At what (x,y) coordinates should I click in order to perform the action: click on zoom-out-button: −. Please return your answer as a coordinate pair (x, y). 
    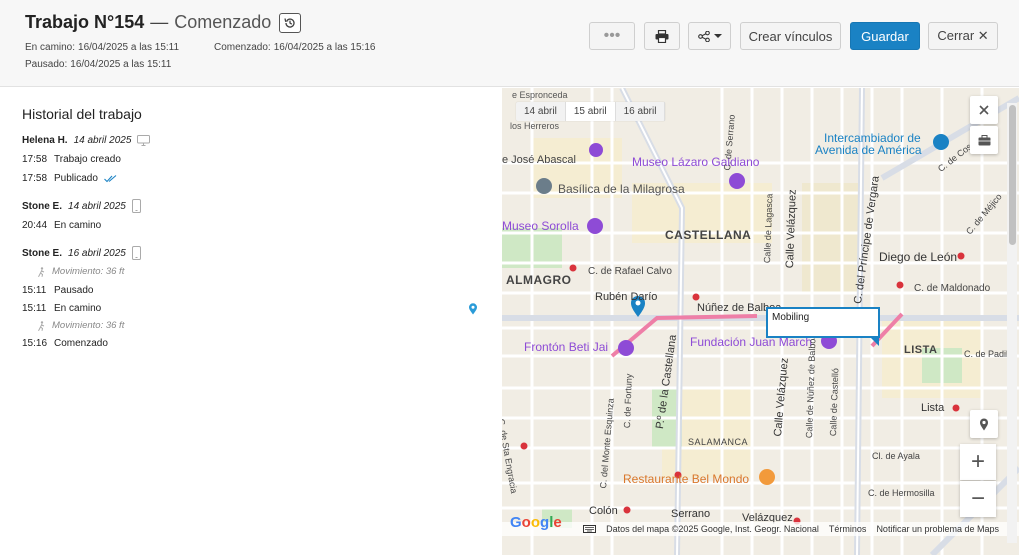
    Looking at the image, I should click on (978, 499).